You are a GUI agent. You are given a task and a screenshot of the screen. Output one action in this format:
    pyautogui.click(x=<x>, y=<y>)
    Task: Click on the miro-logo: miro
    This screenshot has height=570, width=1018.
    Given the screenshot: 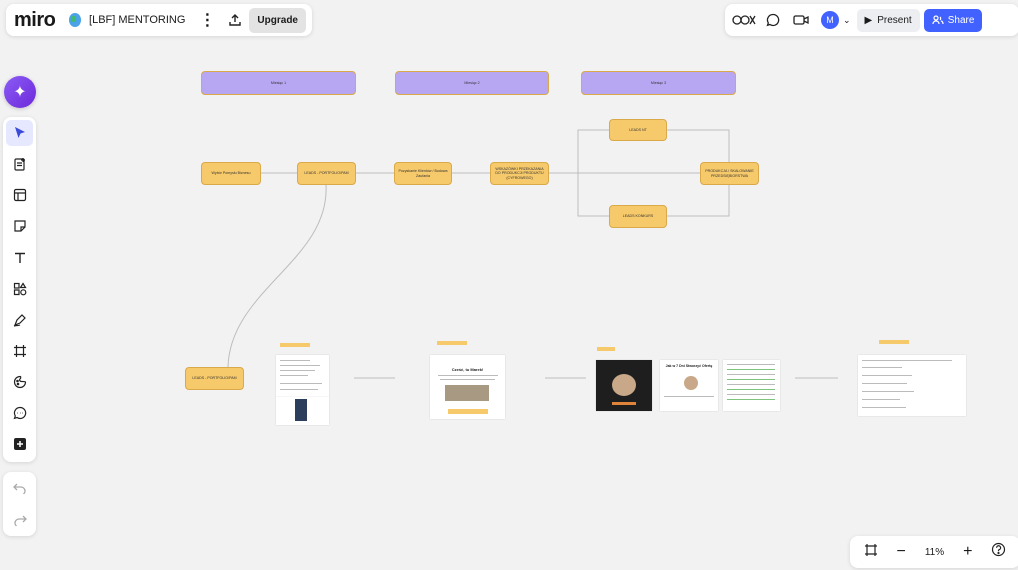 What is the action you would take?
    pyautogui.click(x=35, y=20)
    